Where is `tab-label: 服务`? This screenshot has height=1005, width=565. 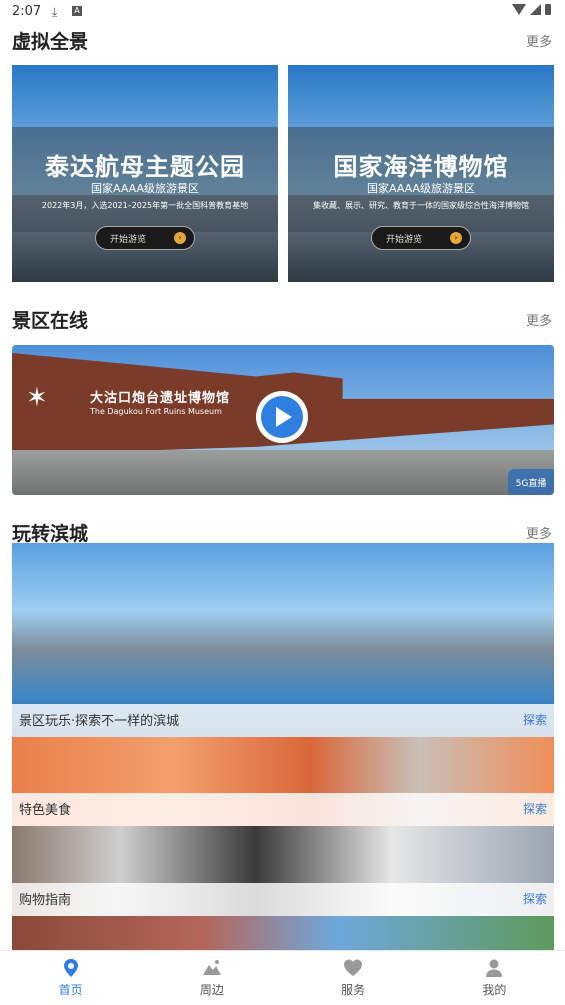
tab-label: 服务 is located at coordinates (353, 990).